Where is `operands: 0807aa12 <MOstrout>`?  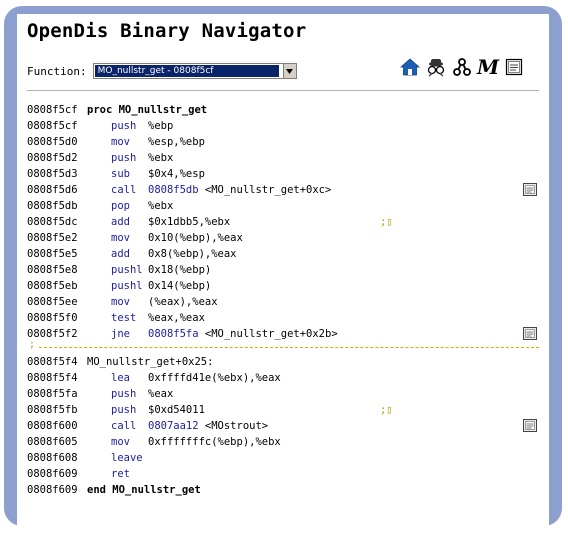
operands: 0807aa12 <MOstrout> is located at coordinates (208, 426).